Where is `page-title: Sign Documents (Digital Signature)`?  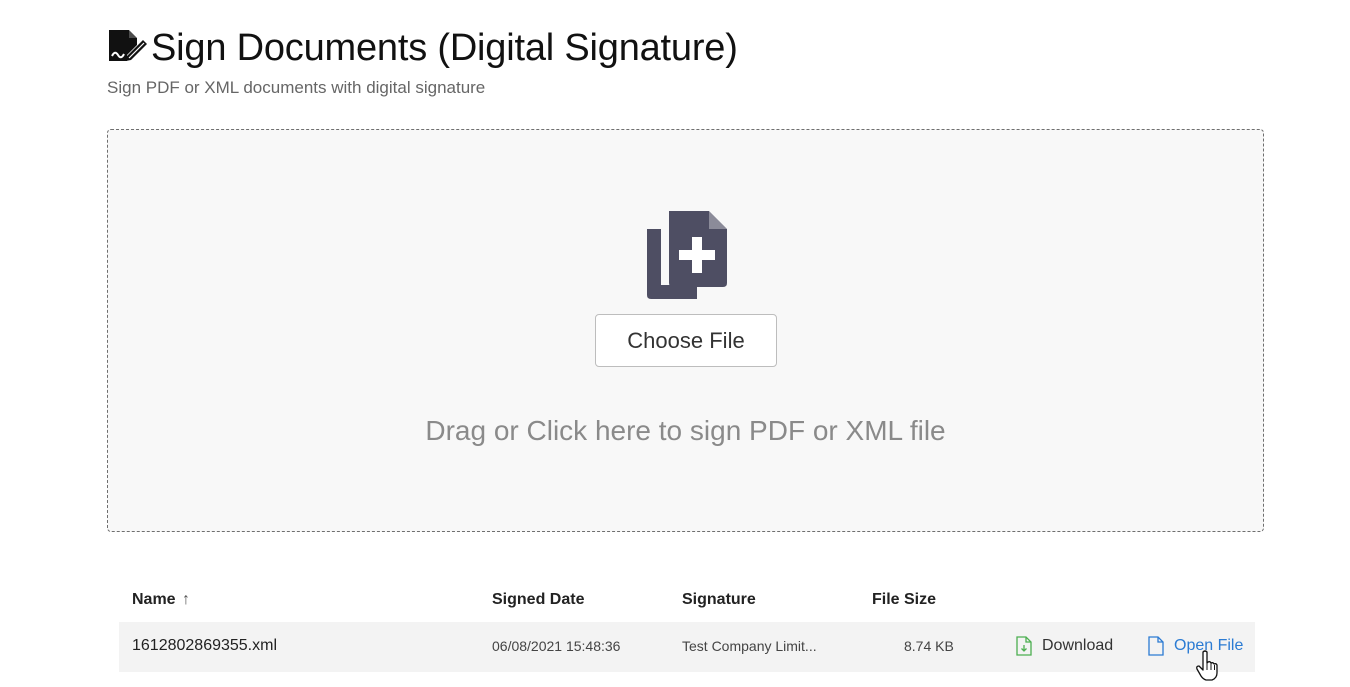
page-title: Sign Documents (Digital Signature) is located at coordinates (444, 48).